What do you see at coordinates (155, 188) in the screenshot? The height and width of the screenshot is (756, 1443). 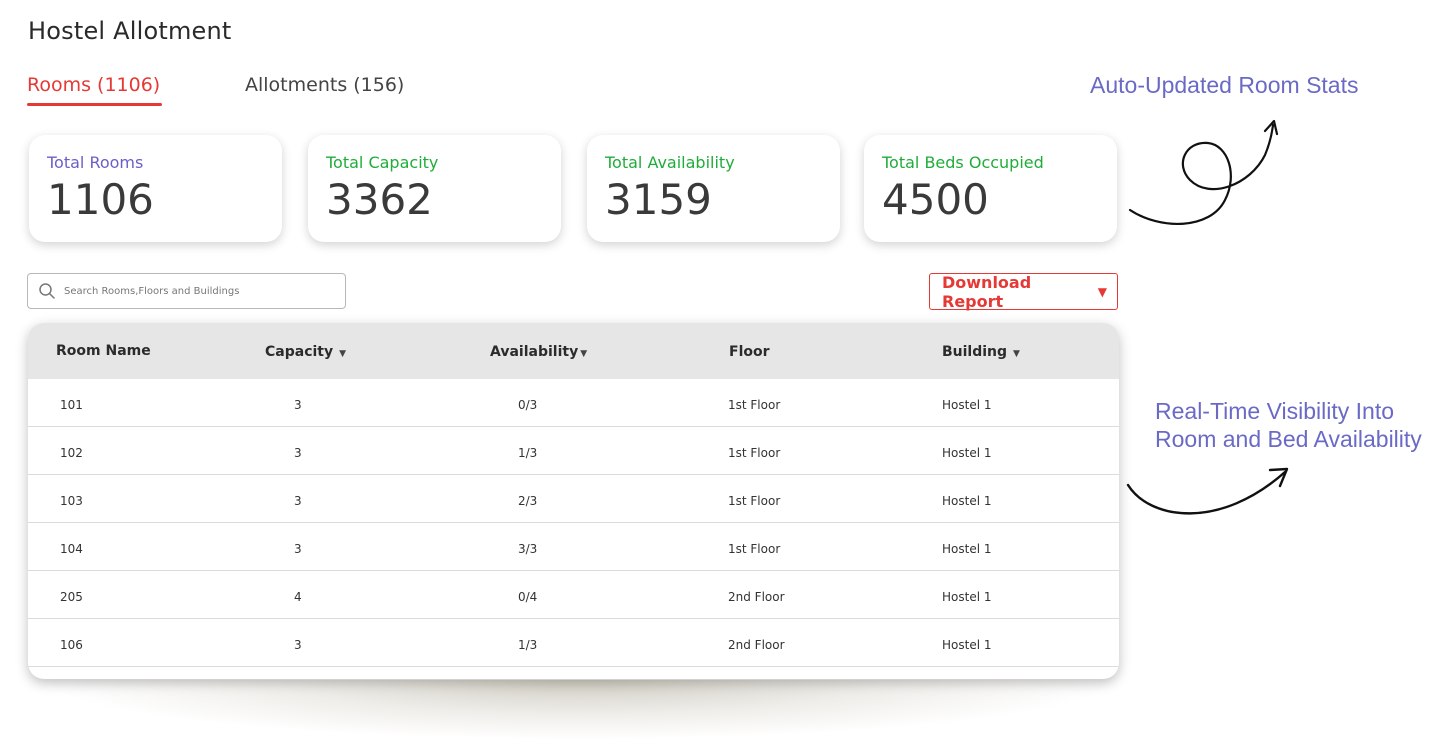 I see `stat-card-total-rooms: Total Rooms 1106` at bounding box center [155, 188].